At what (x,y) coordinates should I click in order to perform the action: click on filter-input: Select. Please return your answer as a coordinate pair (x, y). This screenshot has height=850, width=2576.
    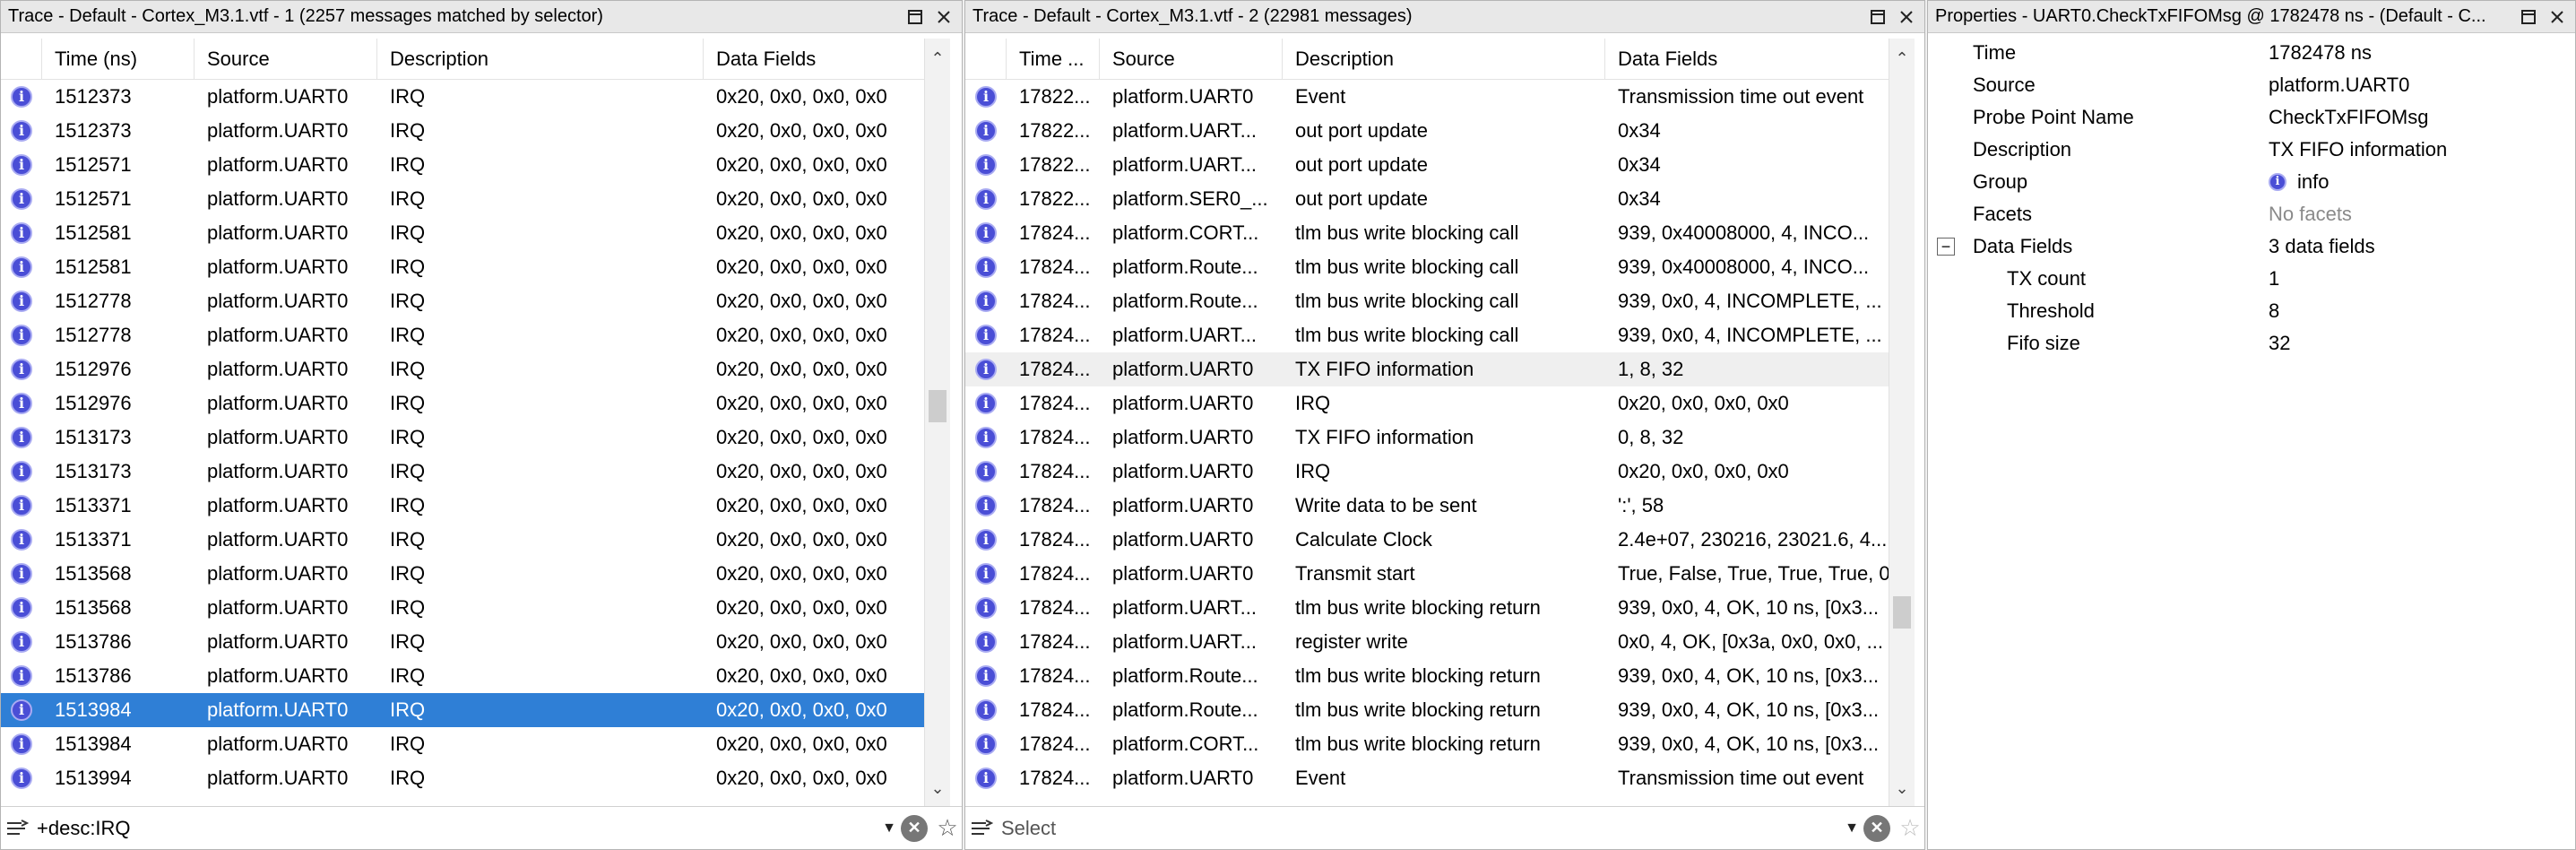
    Looking at the image, I should click on (1419, 828).